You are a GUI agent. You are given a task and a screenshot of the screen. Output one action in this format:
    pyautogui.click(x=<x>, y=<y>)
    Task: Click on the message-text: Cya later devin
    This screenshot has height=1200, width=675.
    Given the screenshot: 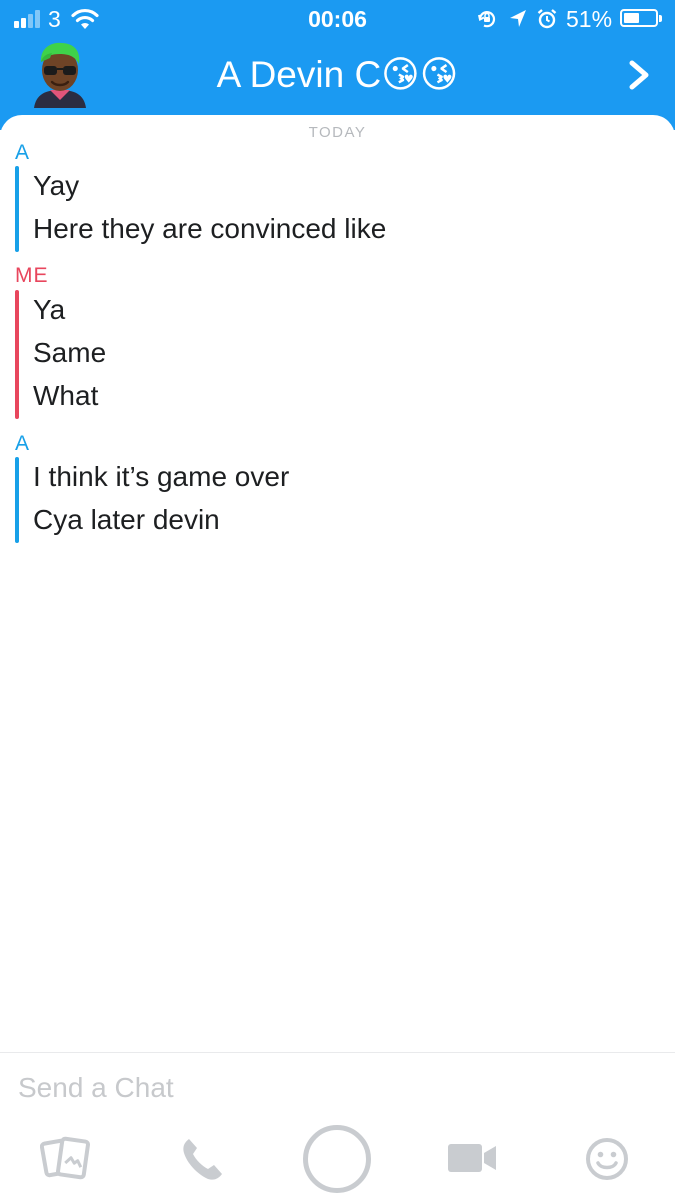 What is the action you would take?
    pyautogui.click(x=126, y=520)
    